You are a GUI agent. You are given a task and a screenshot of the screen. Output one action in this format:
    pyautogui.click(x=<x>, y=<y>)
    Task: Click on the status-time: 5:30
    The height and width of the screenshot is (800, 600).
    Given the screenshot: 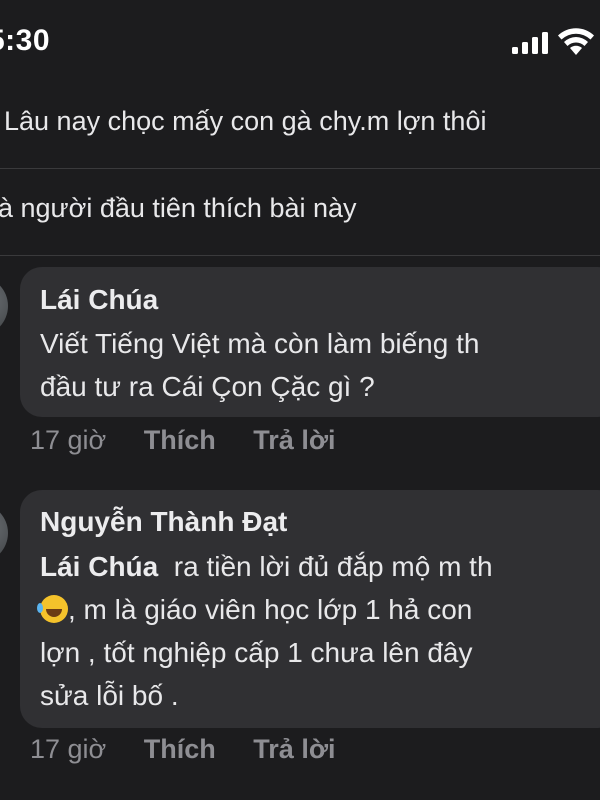 What is the action you would take?
    pyautogui.click(x=25, y=40)
    